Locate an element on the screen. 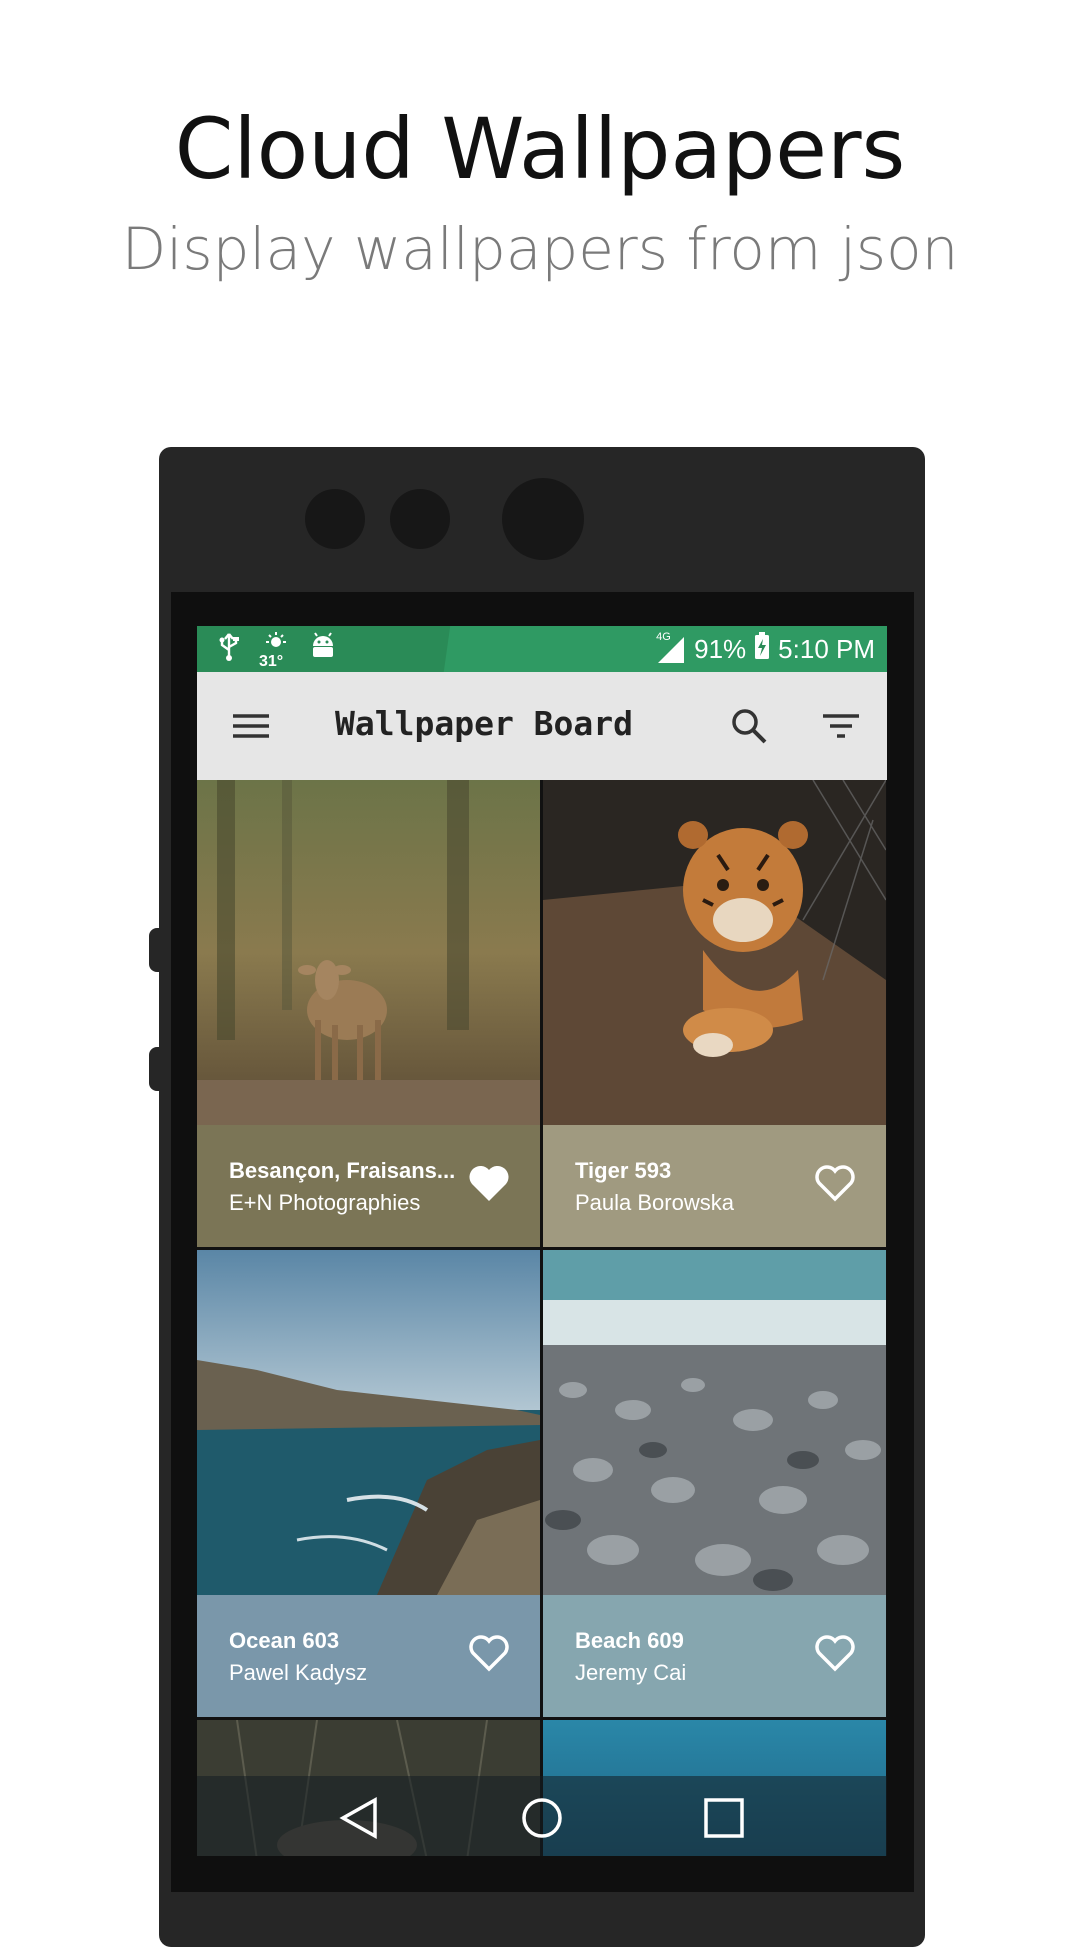  power-button is located at coordinates (156, 1069).